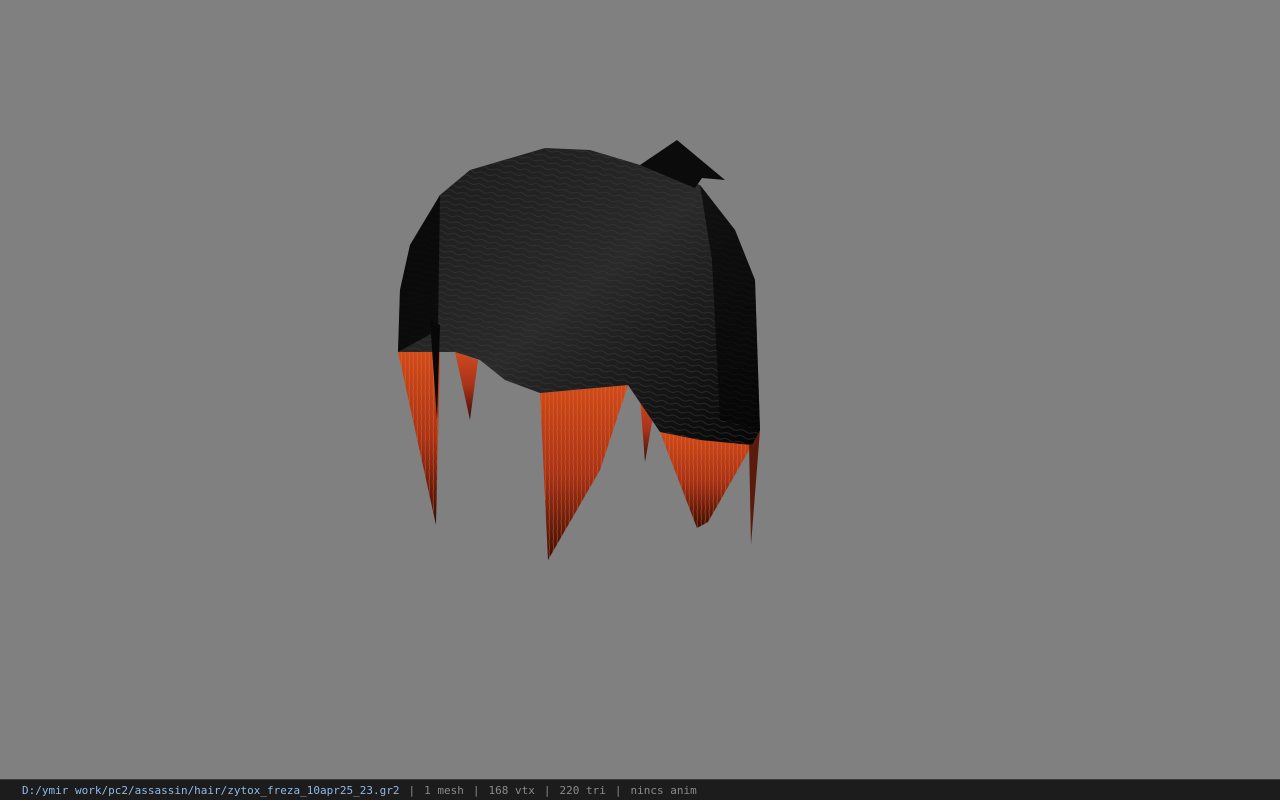 The width and height of the screenshot is (1280, 800). Describe the element at coordinates (444, 790) in the screenshot. I see `mesh-count: 1 mesh` at that location.